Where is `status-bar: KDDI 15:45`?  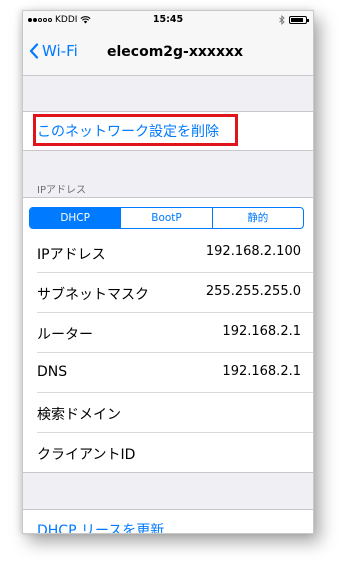 status-bar: KDDI 15:45 is located at coordinates (168, 21).